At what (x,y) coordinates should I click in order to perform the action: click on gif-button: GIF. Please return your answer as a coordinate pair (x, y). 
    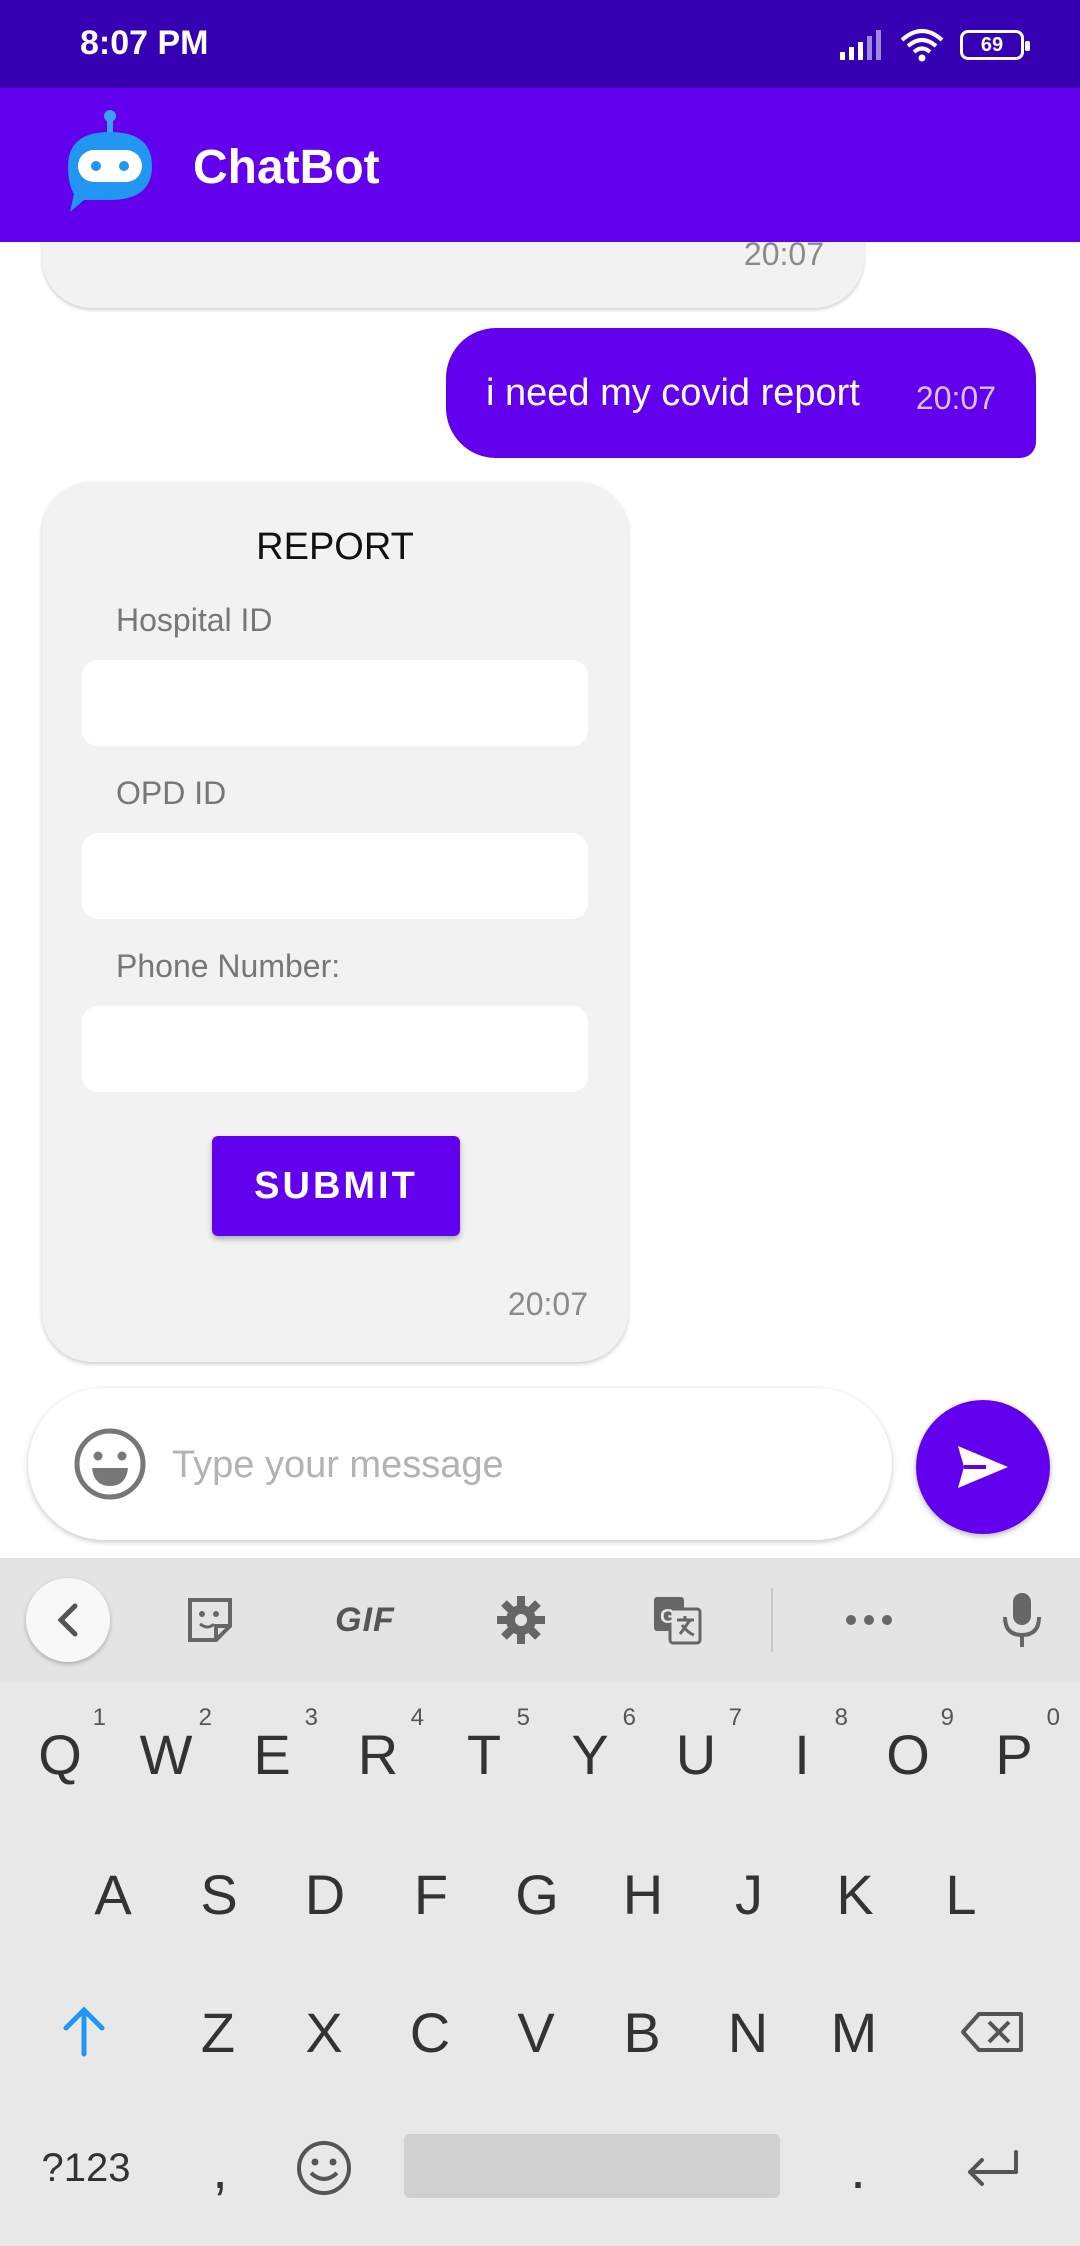
    Looking at the image, I should click on (365, 1620).